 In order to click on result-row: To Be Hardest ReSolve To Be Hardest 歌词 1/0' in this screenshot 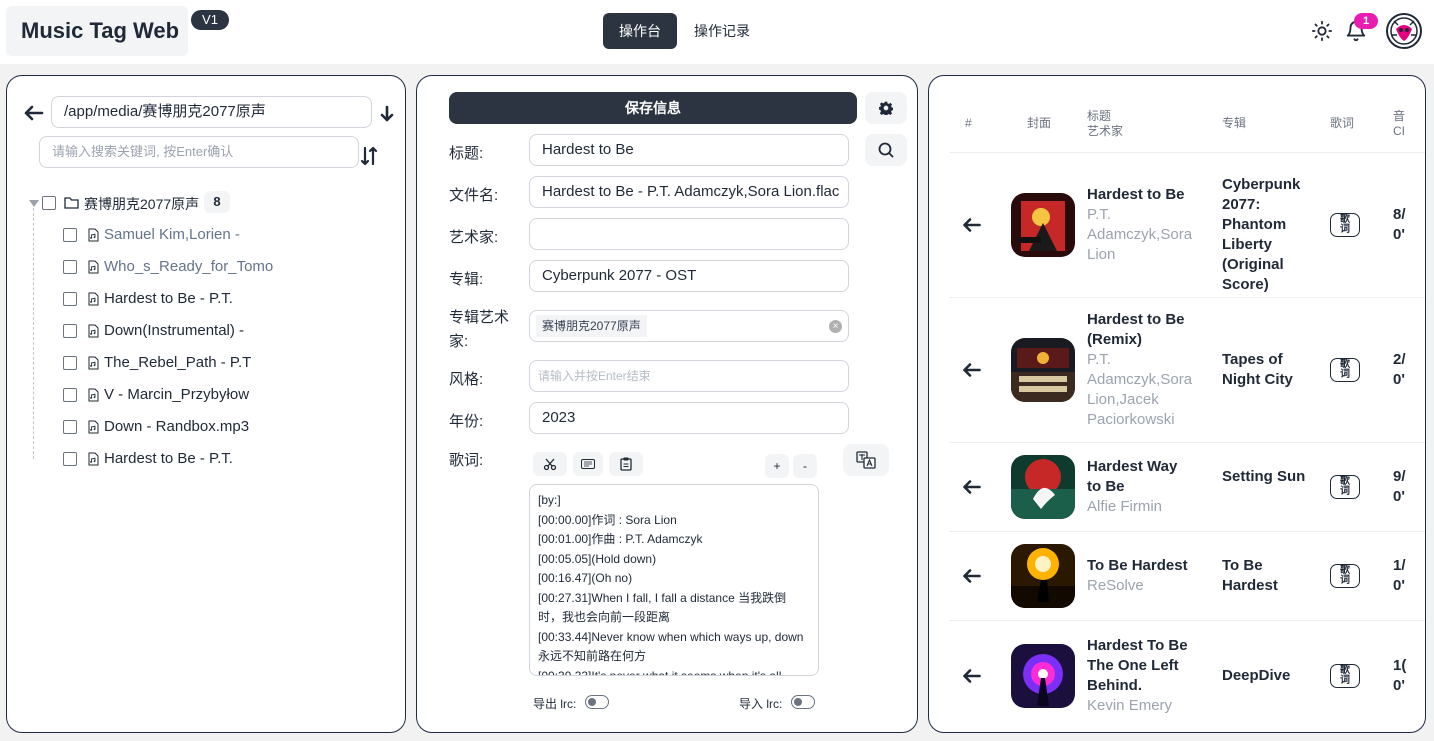, I will do `click(1177, 576)`.